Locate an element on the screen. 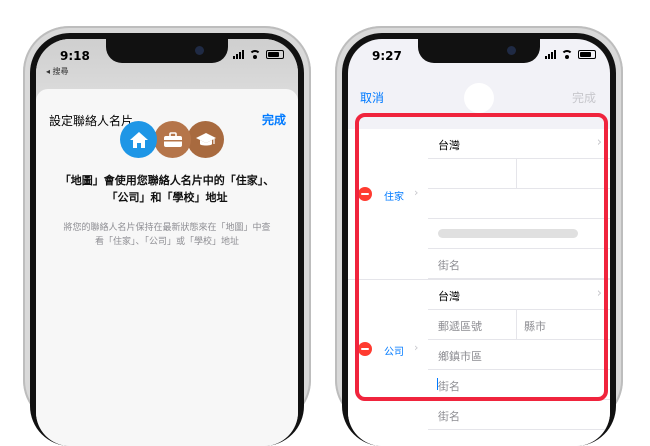 The width and height of the screenshot is (650, 446). street2-field: 街名 is located at coordinates (449, 416).